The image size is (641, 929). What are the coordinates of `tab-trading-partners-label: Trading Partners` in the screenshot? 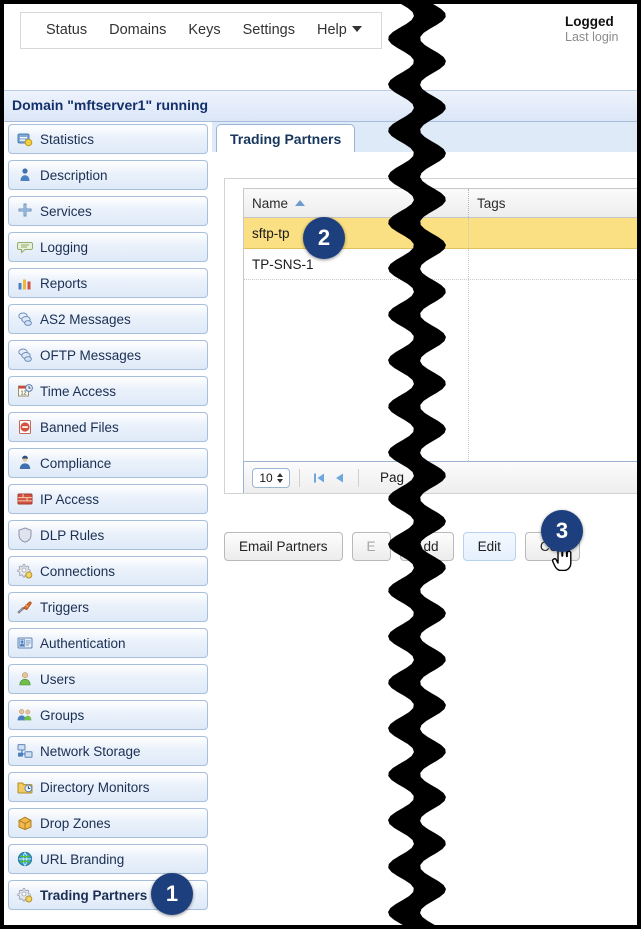 It's located at (286, 138).